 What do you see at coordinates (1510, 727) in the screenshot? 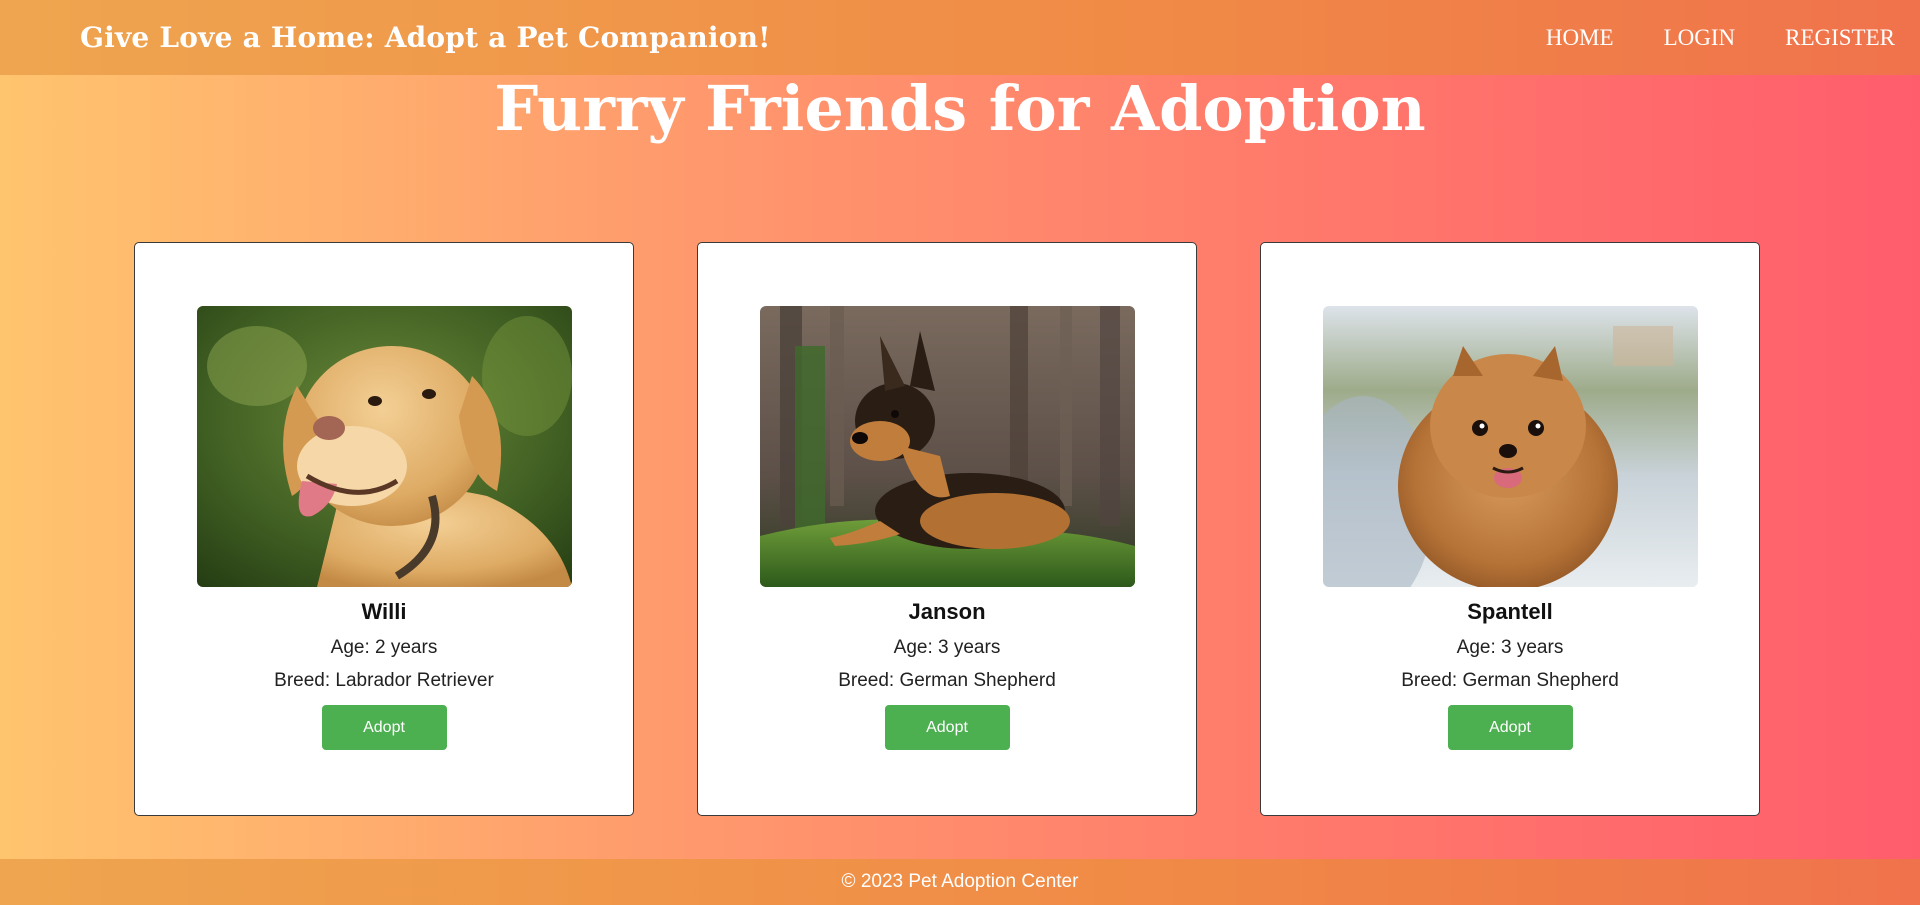
I see `adopt-button-spantell: Adopt` at bounding box center [1510, 727].